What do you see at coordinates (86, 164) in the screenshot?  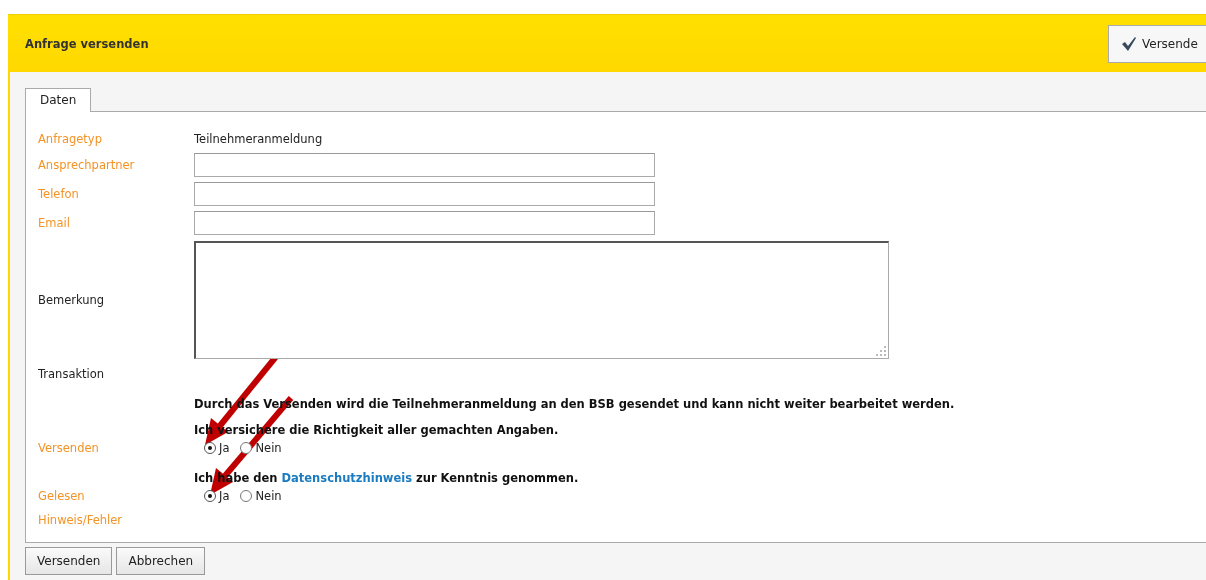 I see `field-label: Ansprechpartner` at bounding box center [86, 164].